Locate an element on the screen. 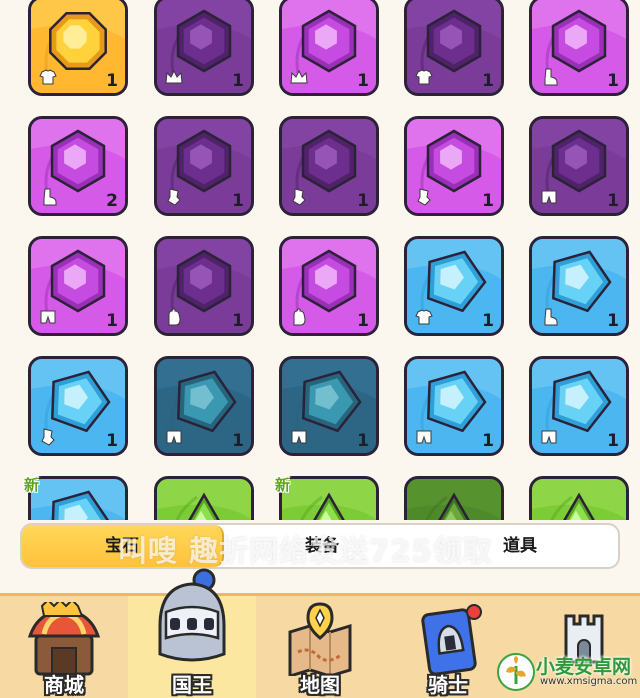 The image size is (640, 698). tab-equipment: 装备 is located at coordinates (322, 546).